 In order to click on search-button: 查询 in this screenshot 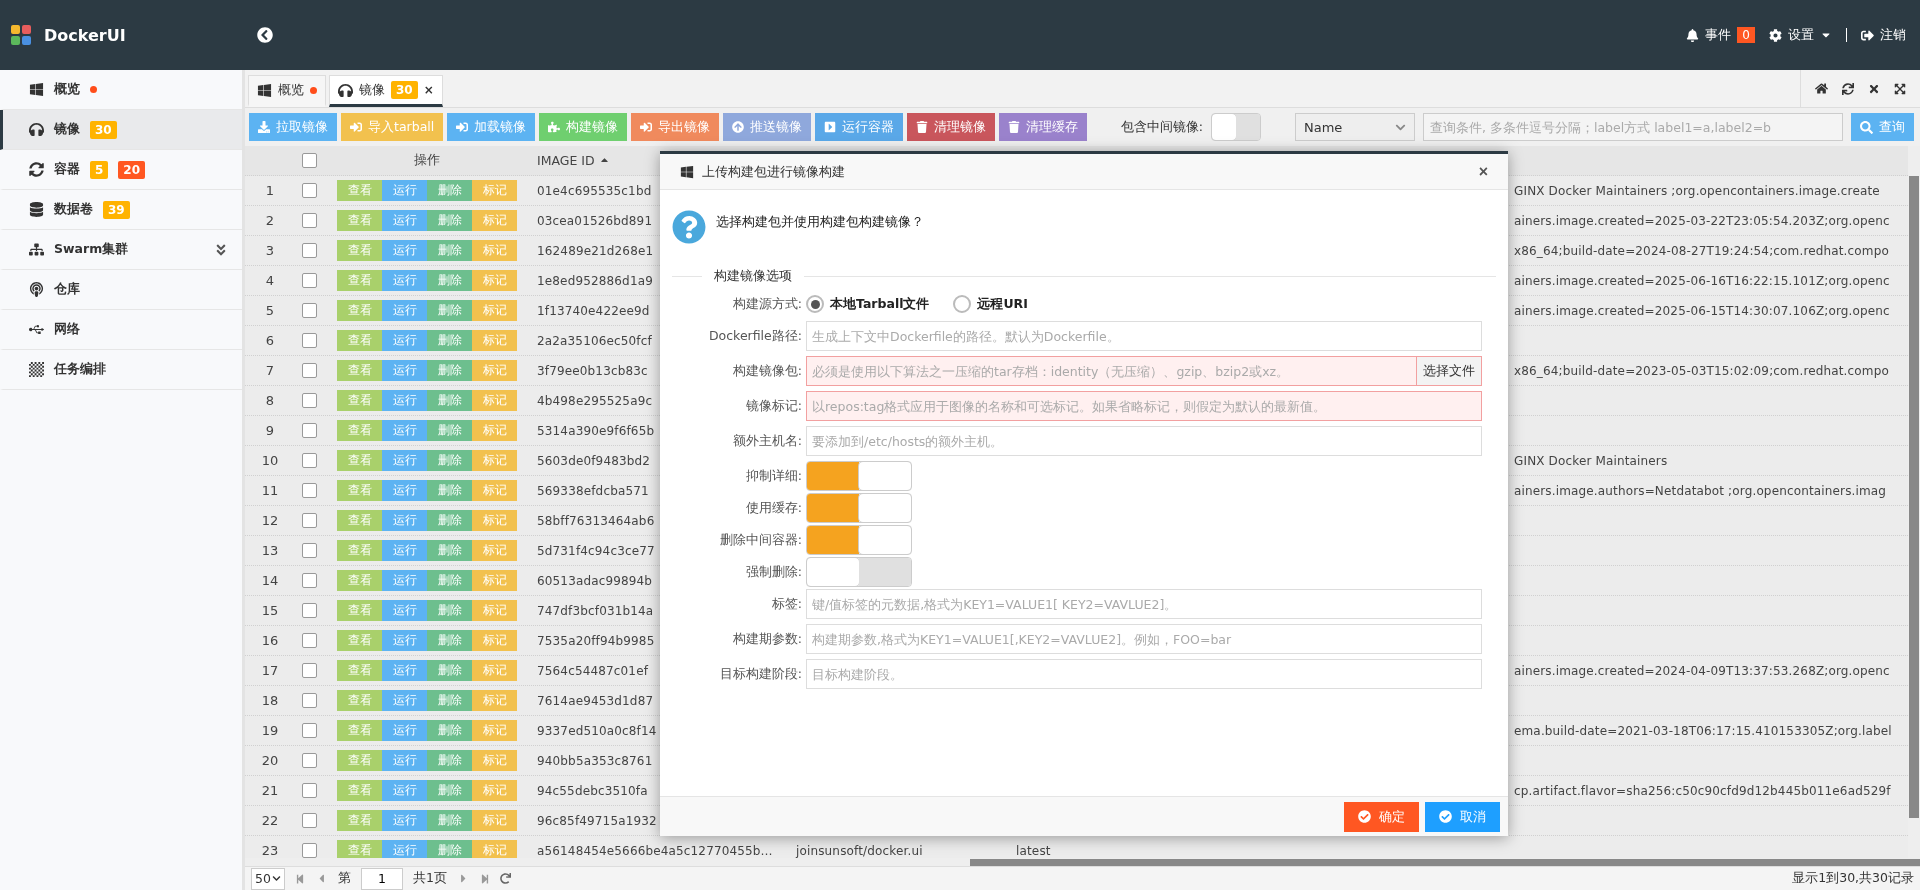, I will do `click(1882, 127)`.